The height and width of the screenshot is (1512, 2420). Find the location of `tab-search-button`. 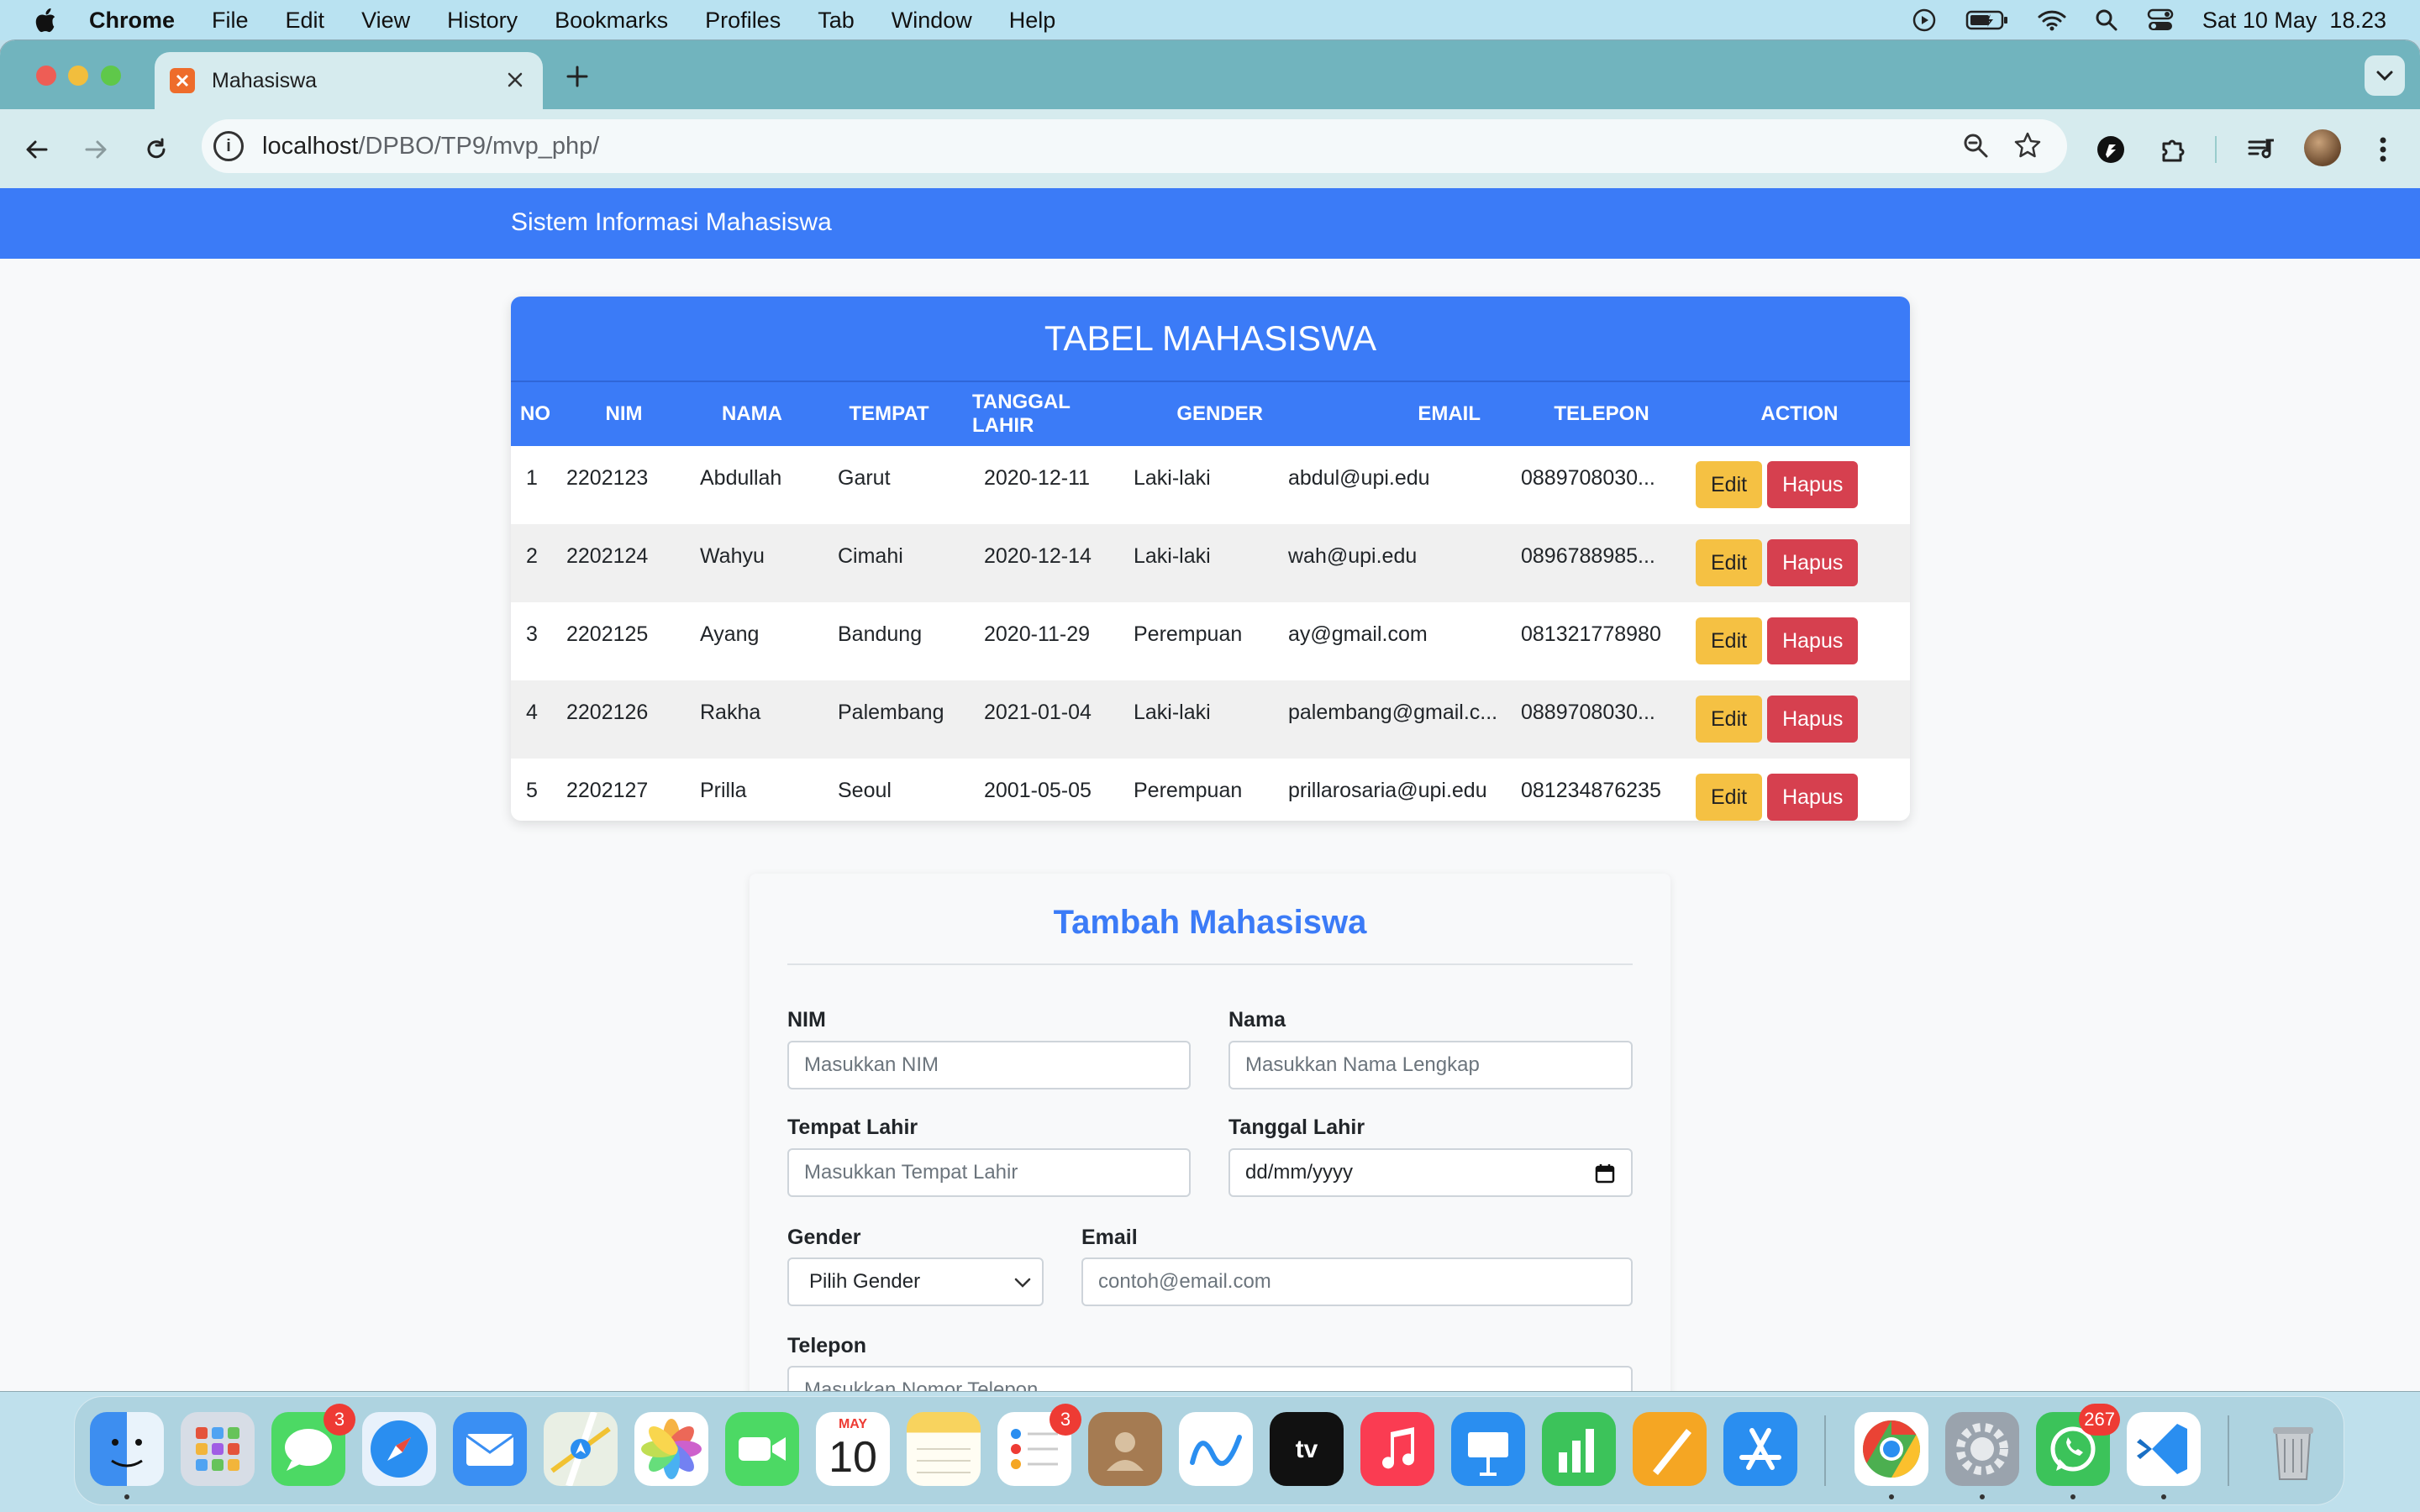

tab-search-button is located at coordinates (2385, 75).